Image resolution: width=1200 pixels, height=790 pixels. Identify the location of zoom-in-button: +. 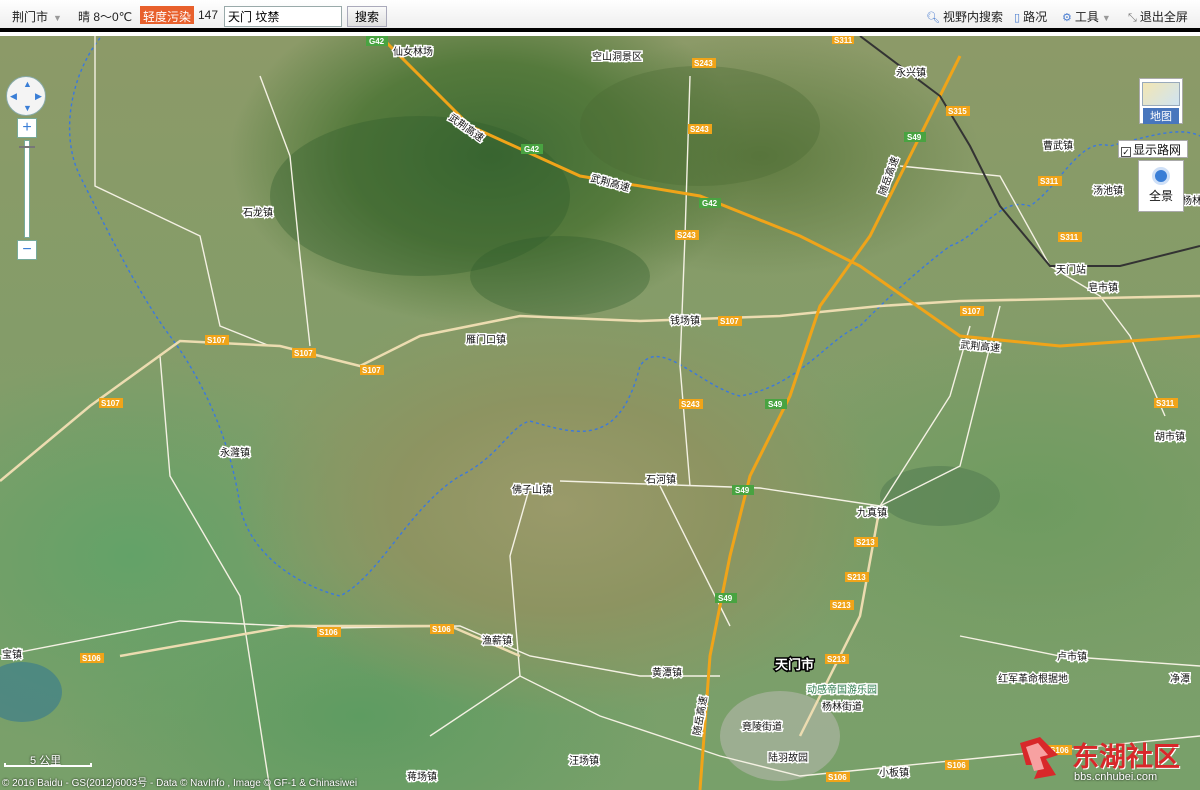
(27, 128).